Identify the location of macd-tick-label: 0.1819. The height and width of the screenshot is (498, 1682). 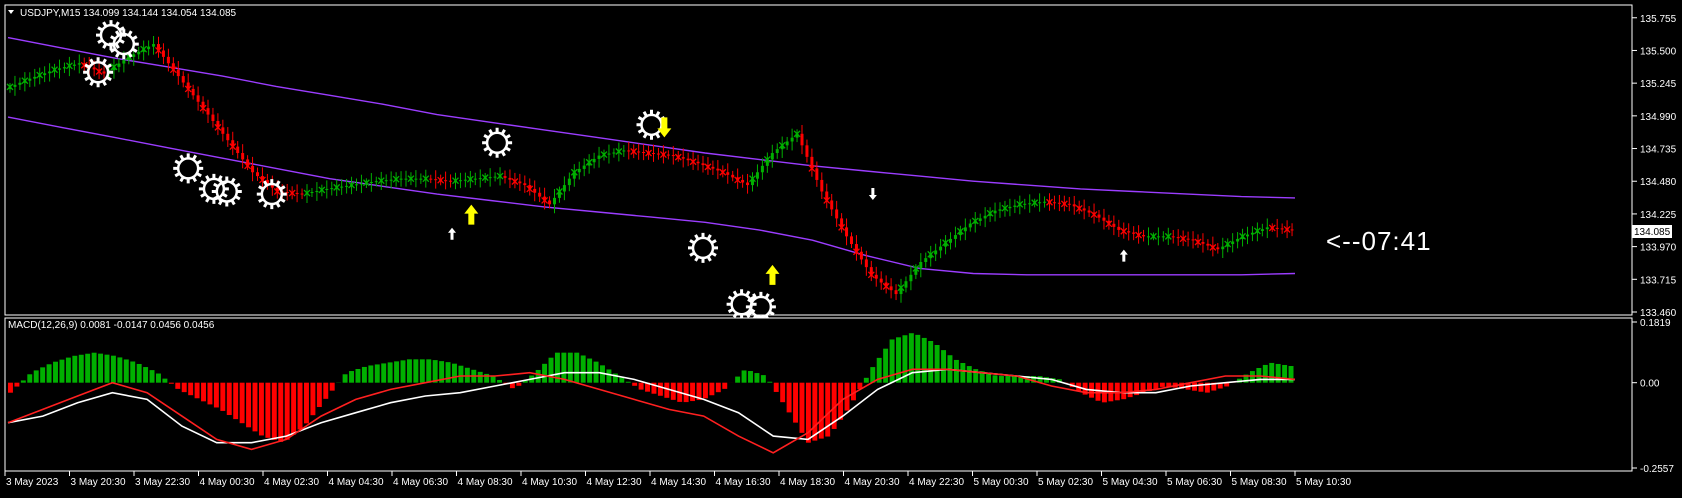
(1655, 323).